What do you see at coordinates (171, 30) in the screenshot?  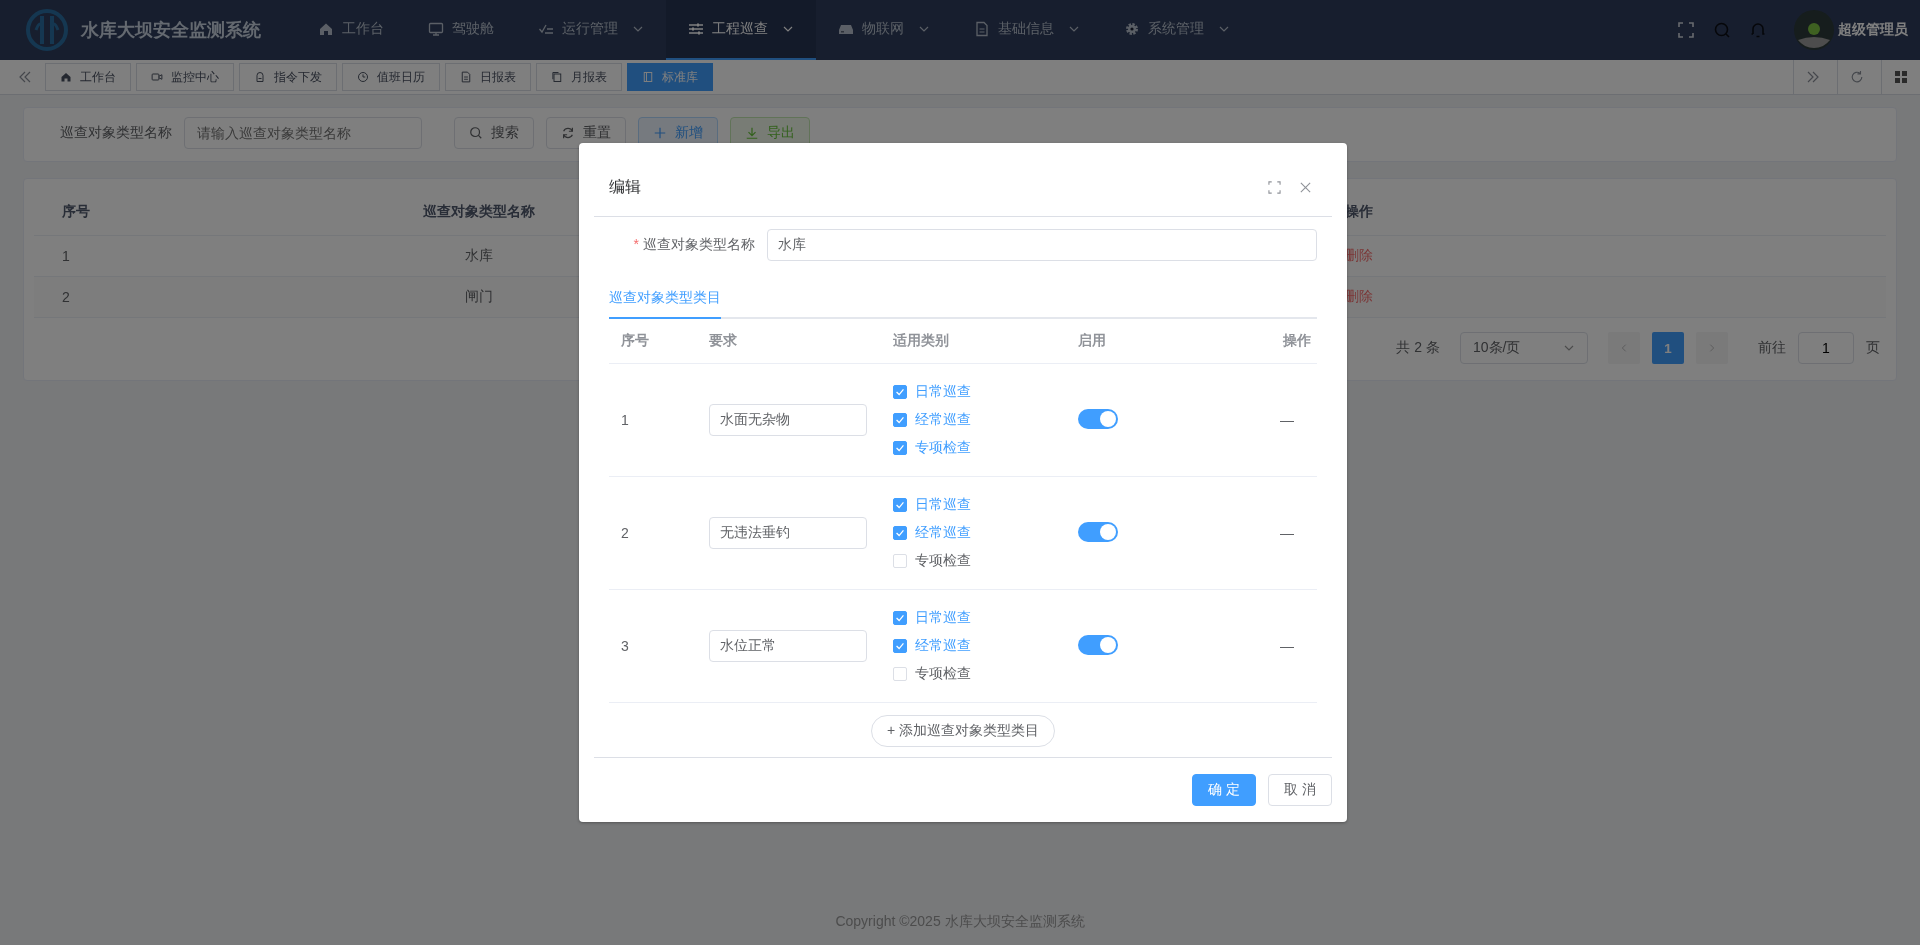 I see `app-title: 水库大坝安全监测系统` at bounding box center [171, 30].